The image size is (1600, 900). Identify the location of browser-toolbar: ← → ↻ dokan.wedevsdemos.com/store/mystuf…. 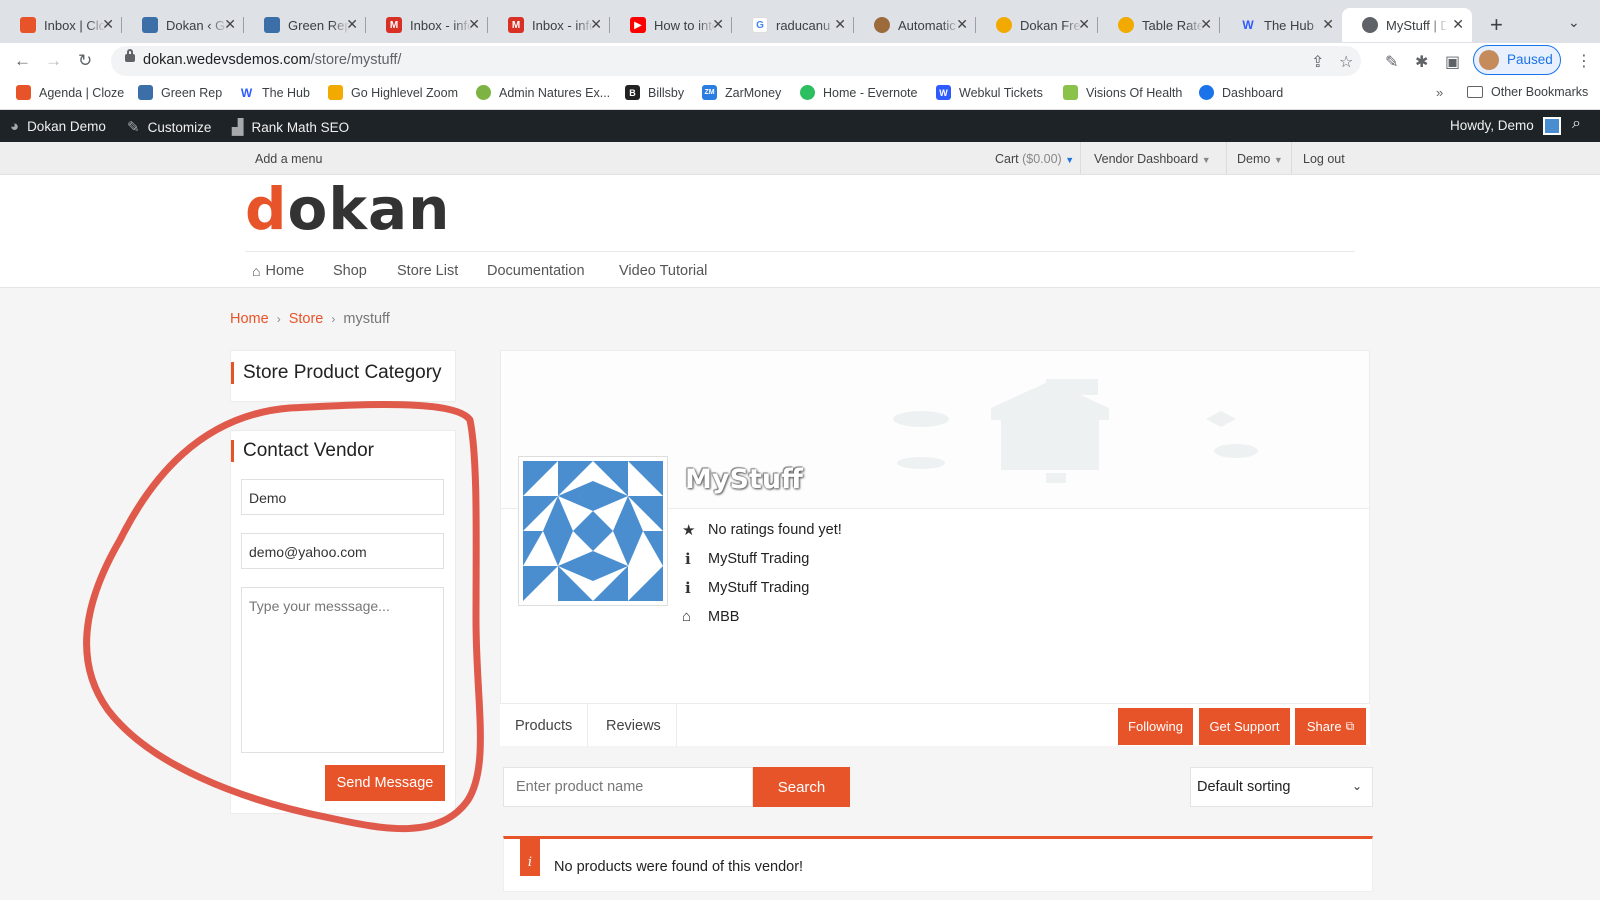
(800, 61).